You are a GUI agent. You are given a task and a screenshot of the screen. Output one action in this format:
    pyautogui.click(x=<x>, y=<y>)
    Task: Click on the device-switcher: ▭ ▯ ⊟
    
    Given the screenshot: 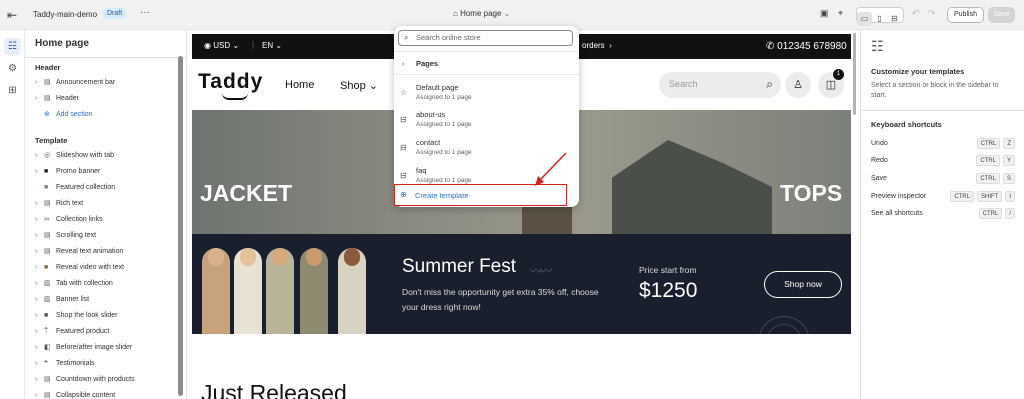 What is the action you would take?
    pyautogui.click(x=880, y=16)
    